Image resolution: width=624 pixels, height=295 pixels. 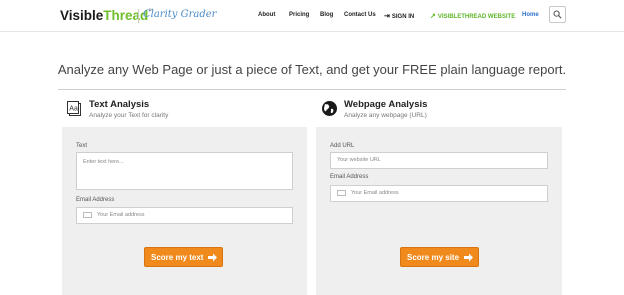 I want to click on webpage-analysis-title: Webpage Analysis, so click(x=386, y=104).